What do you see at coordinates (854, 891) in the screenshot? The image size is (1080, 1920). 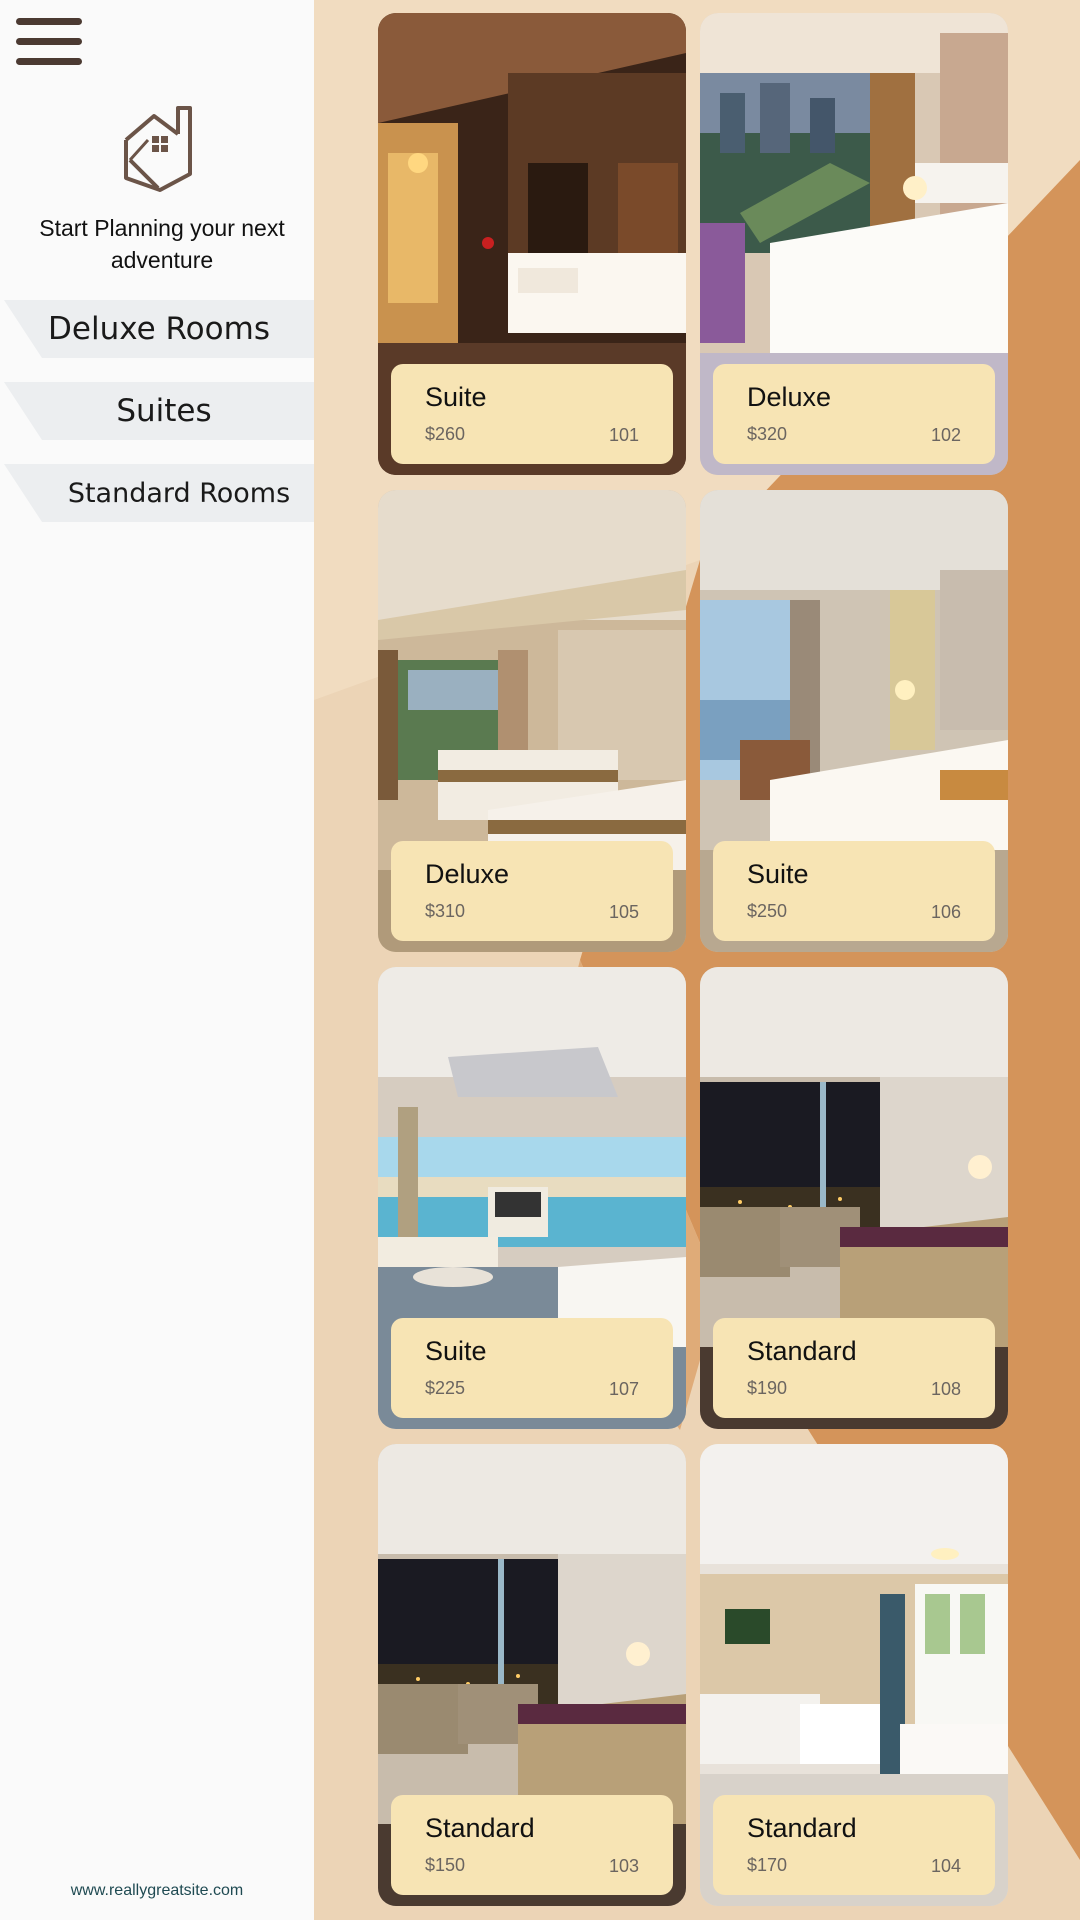 I see `room-info: Suite $250 106` at bounding box center [854, 891].